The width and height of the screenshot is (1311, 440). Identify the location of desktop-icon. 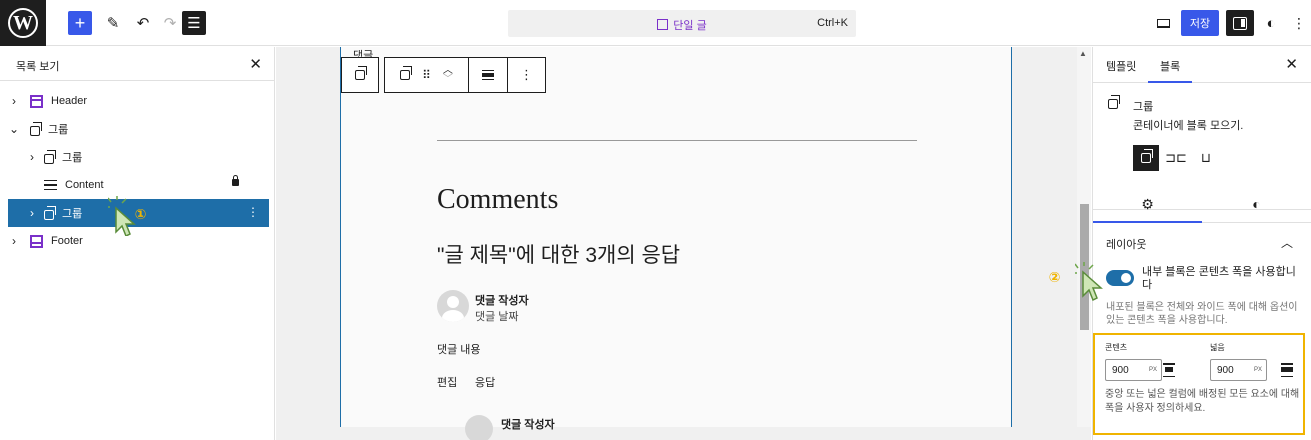
(1163, 23).